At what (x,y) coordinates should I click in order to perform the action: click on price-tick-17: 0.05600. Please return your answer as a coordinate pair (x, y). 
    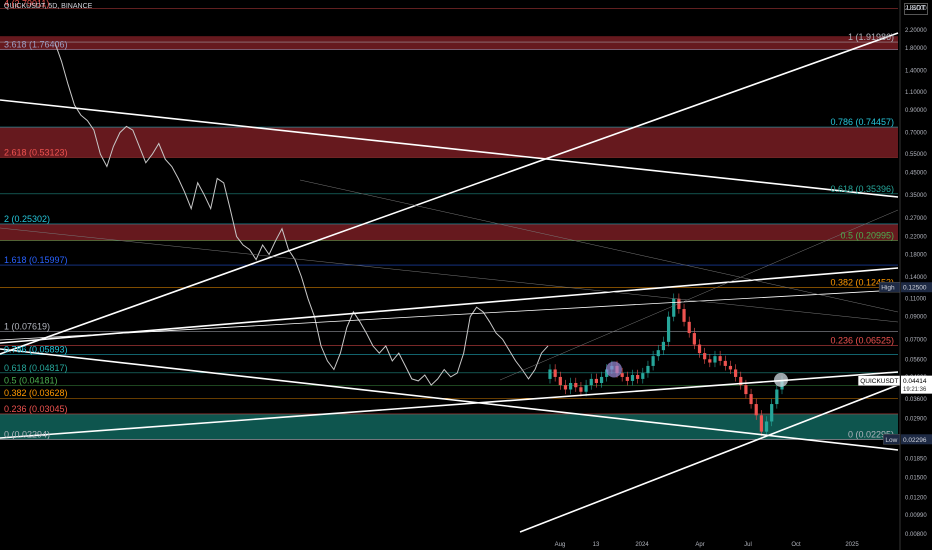
    Looking at the image, I should click on (916, 360).